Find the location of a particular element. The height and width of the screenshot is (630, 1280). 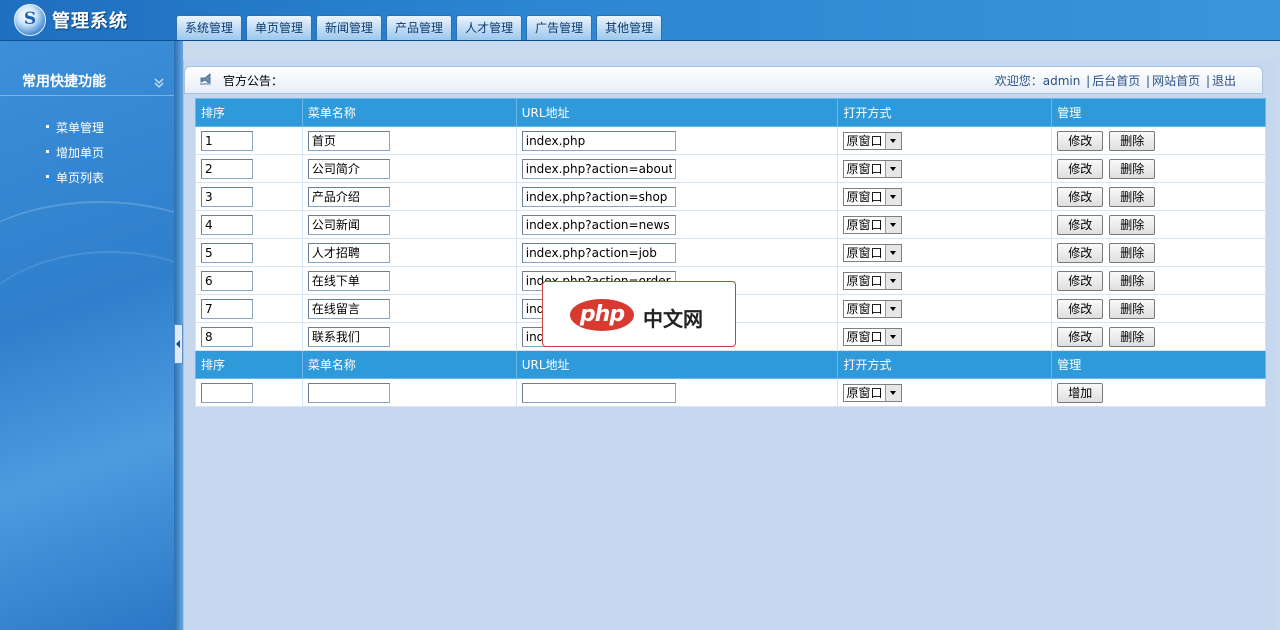

add-button: 增加 is located at coordinates (1080, 392).